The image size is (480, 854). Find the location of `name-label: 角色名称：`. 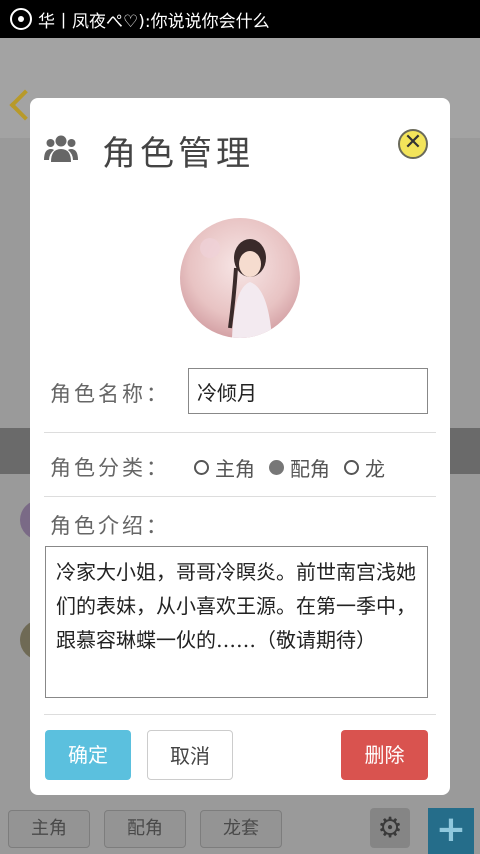

name-label: 角色名称： is located at coordinates (110, 394).